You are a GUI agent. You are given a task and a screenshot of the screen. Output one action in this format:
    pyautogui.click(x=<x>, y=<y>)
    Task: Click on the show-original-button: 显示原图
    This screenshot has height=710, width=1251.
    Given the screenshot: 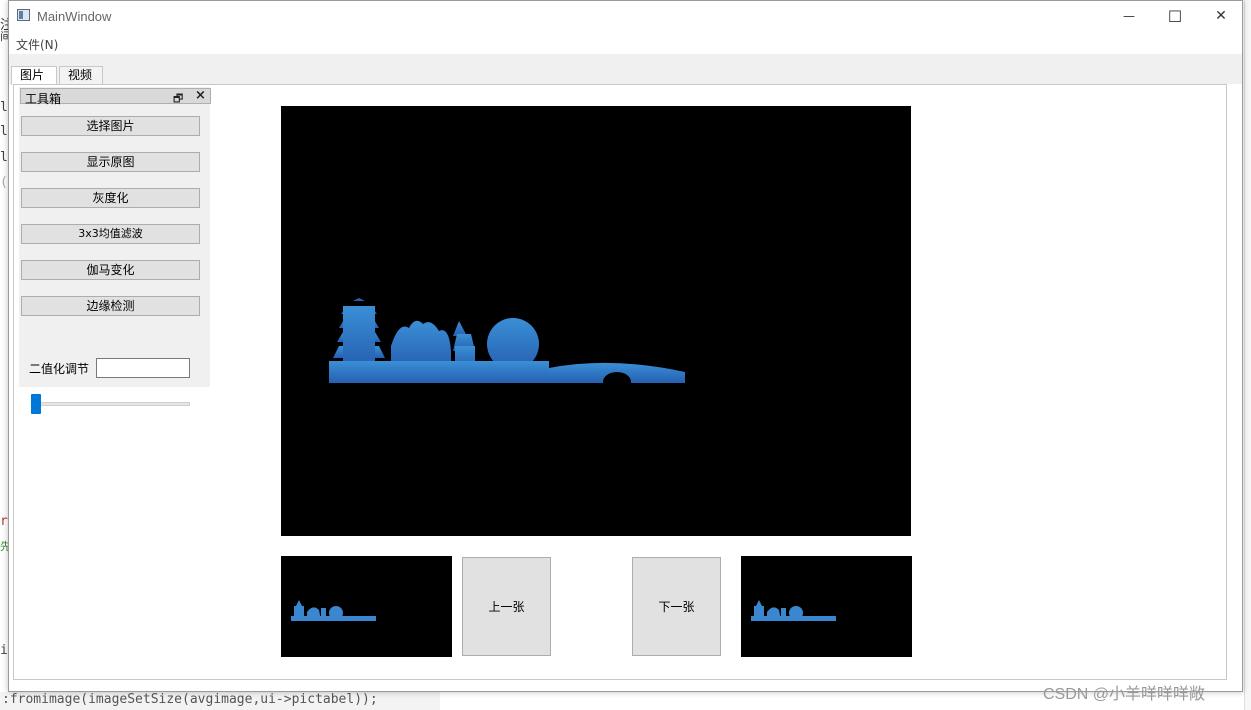 What is the action you would take?
    pyautogui.click(x=110, y=162)
    